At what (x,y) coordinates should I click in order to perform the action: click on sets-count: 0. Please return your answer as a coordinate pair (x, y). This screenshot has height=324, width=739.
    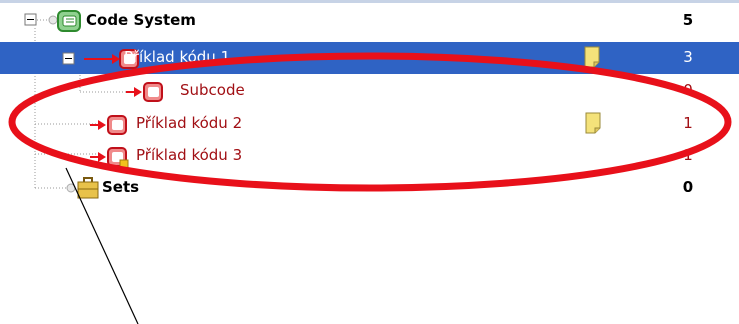
    Looking at the image, I should click on (688, 187).